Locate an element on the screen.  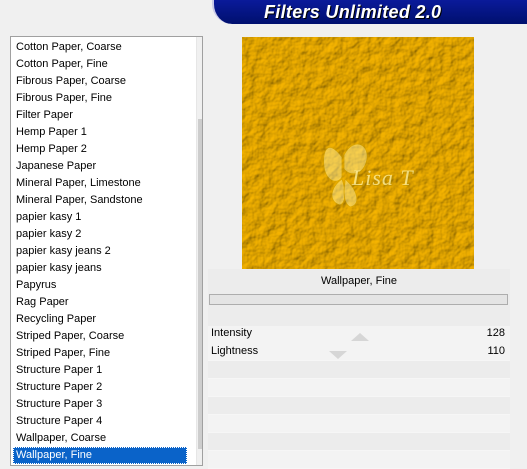
filter-list-item: papier kasy jeans 2 is located at coordinates (100, 251).